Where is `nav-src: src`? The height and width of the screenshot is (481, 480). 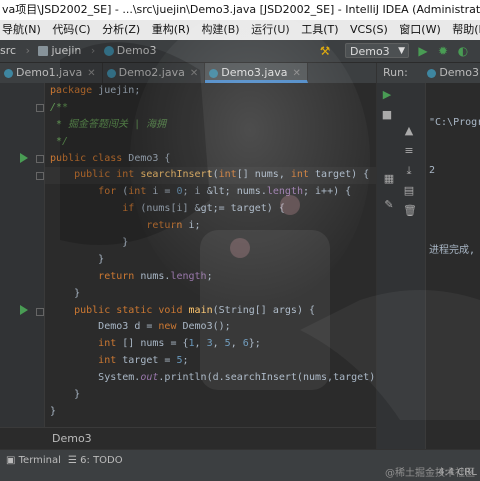
nav-src: src is located at coordinates (8, 51).